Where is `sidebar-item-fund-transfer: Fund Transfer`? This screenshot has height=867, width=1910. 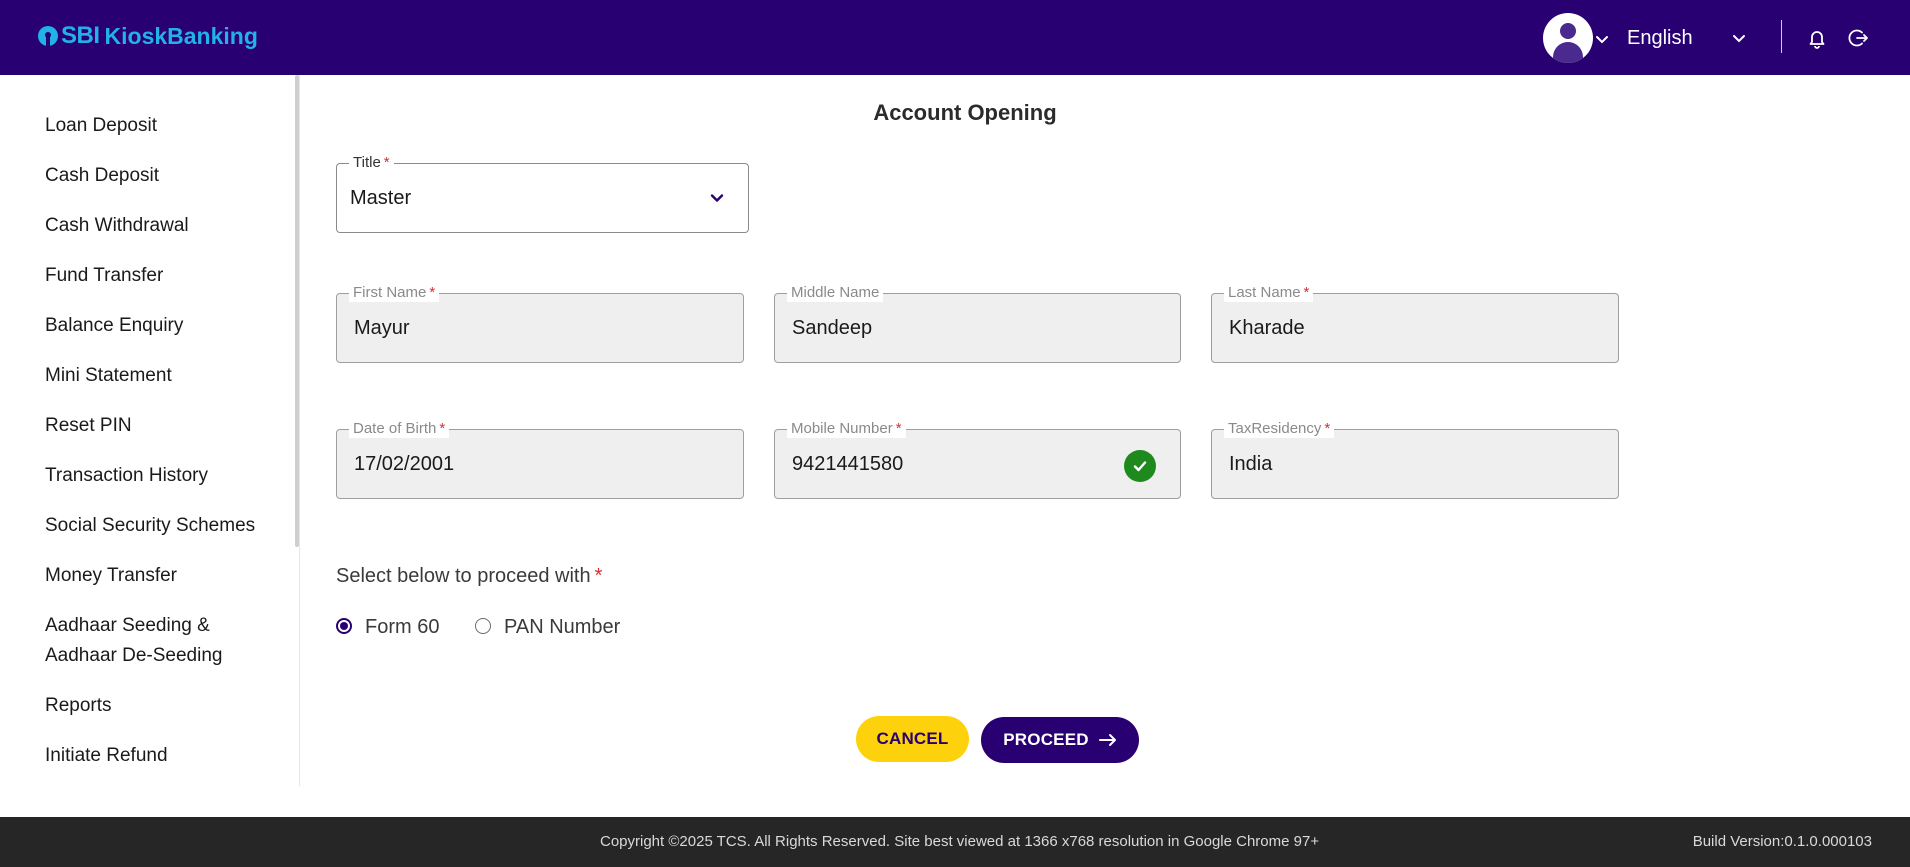
sidebar-item-fund-transfer: Fund Transfer is located at coordinates (165, 276).